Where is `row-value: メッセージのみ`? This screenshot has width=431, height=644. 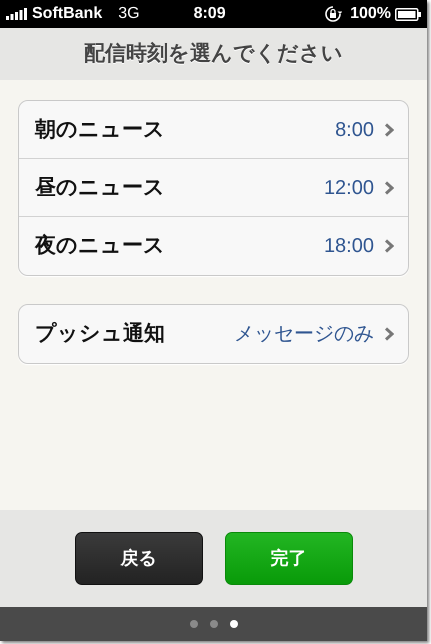 row-value: メッセージのみ is located at coordinates (304, 334).